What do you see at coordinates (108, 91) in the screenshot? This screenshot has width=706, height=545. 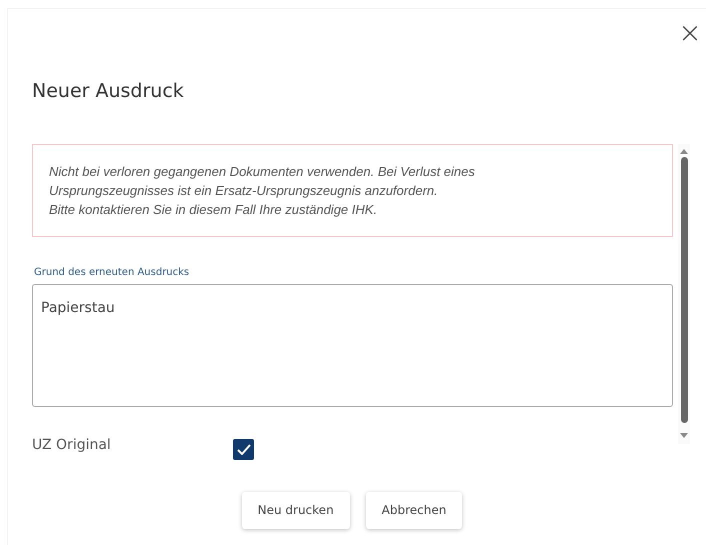 I see `dialog-title: Neuer Ausdruck` at bounding box center [108, 91].